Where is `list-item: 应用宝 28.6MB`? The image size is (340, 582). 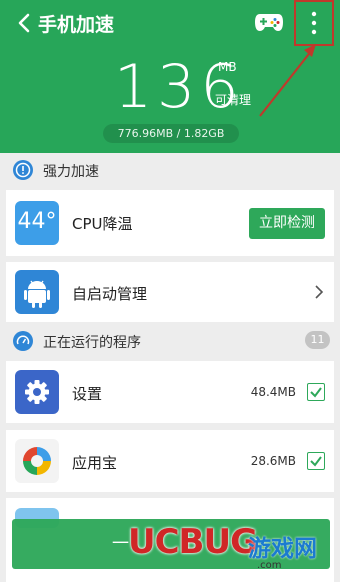 list-item: 应用宝 28.6MB is located at coordinates (170, 461).